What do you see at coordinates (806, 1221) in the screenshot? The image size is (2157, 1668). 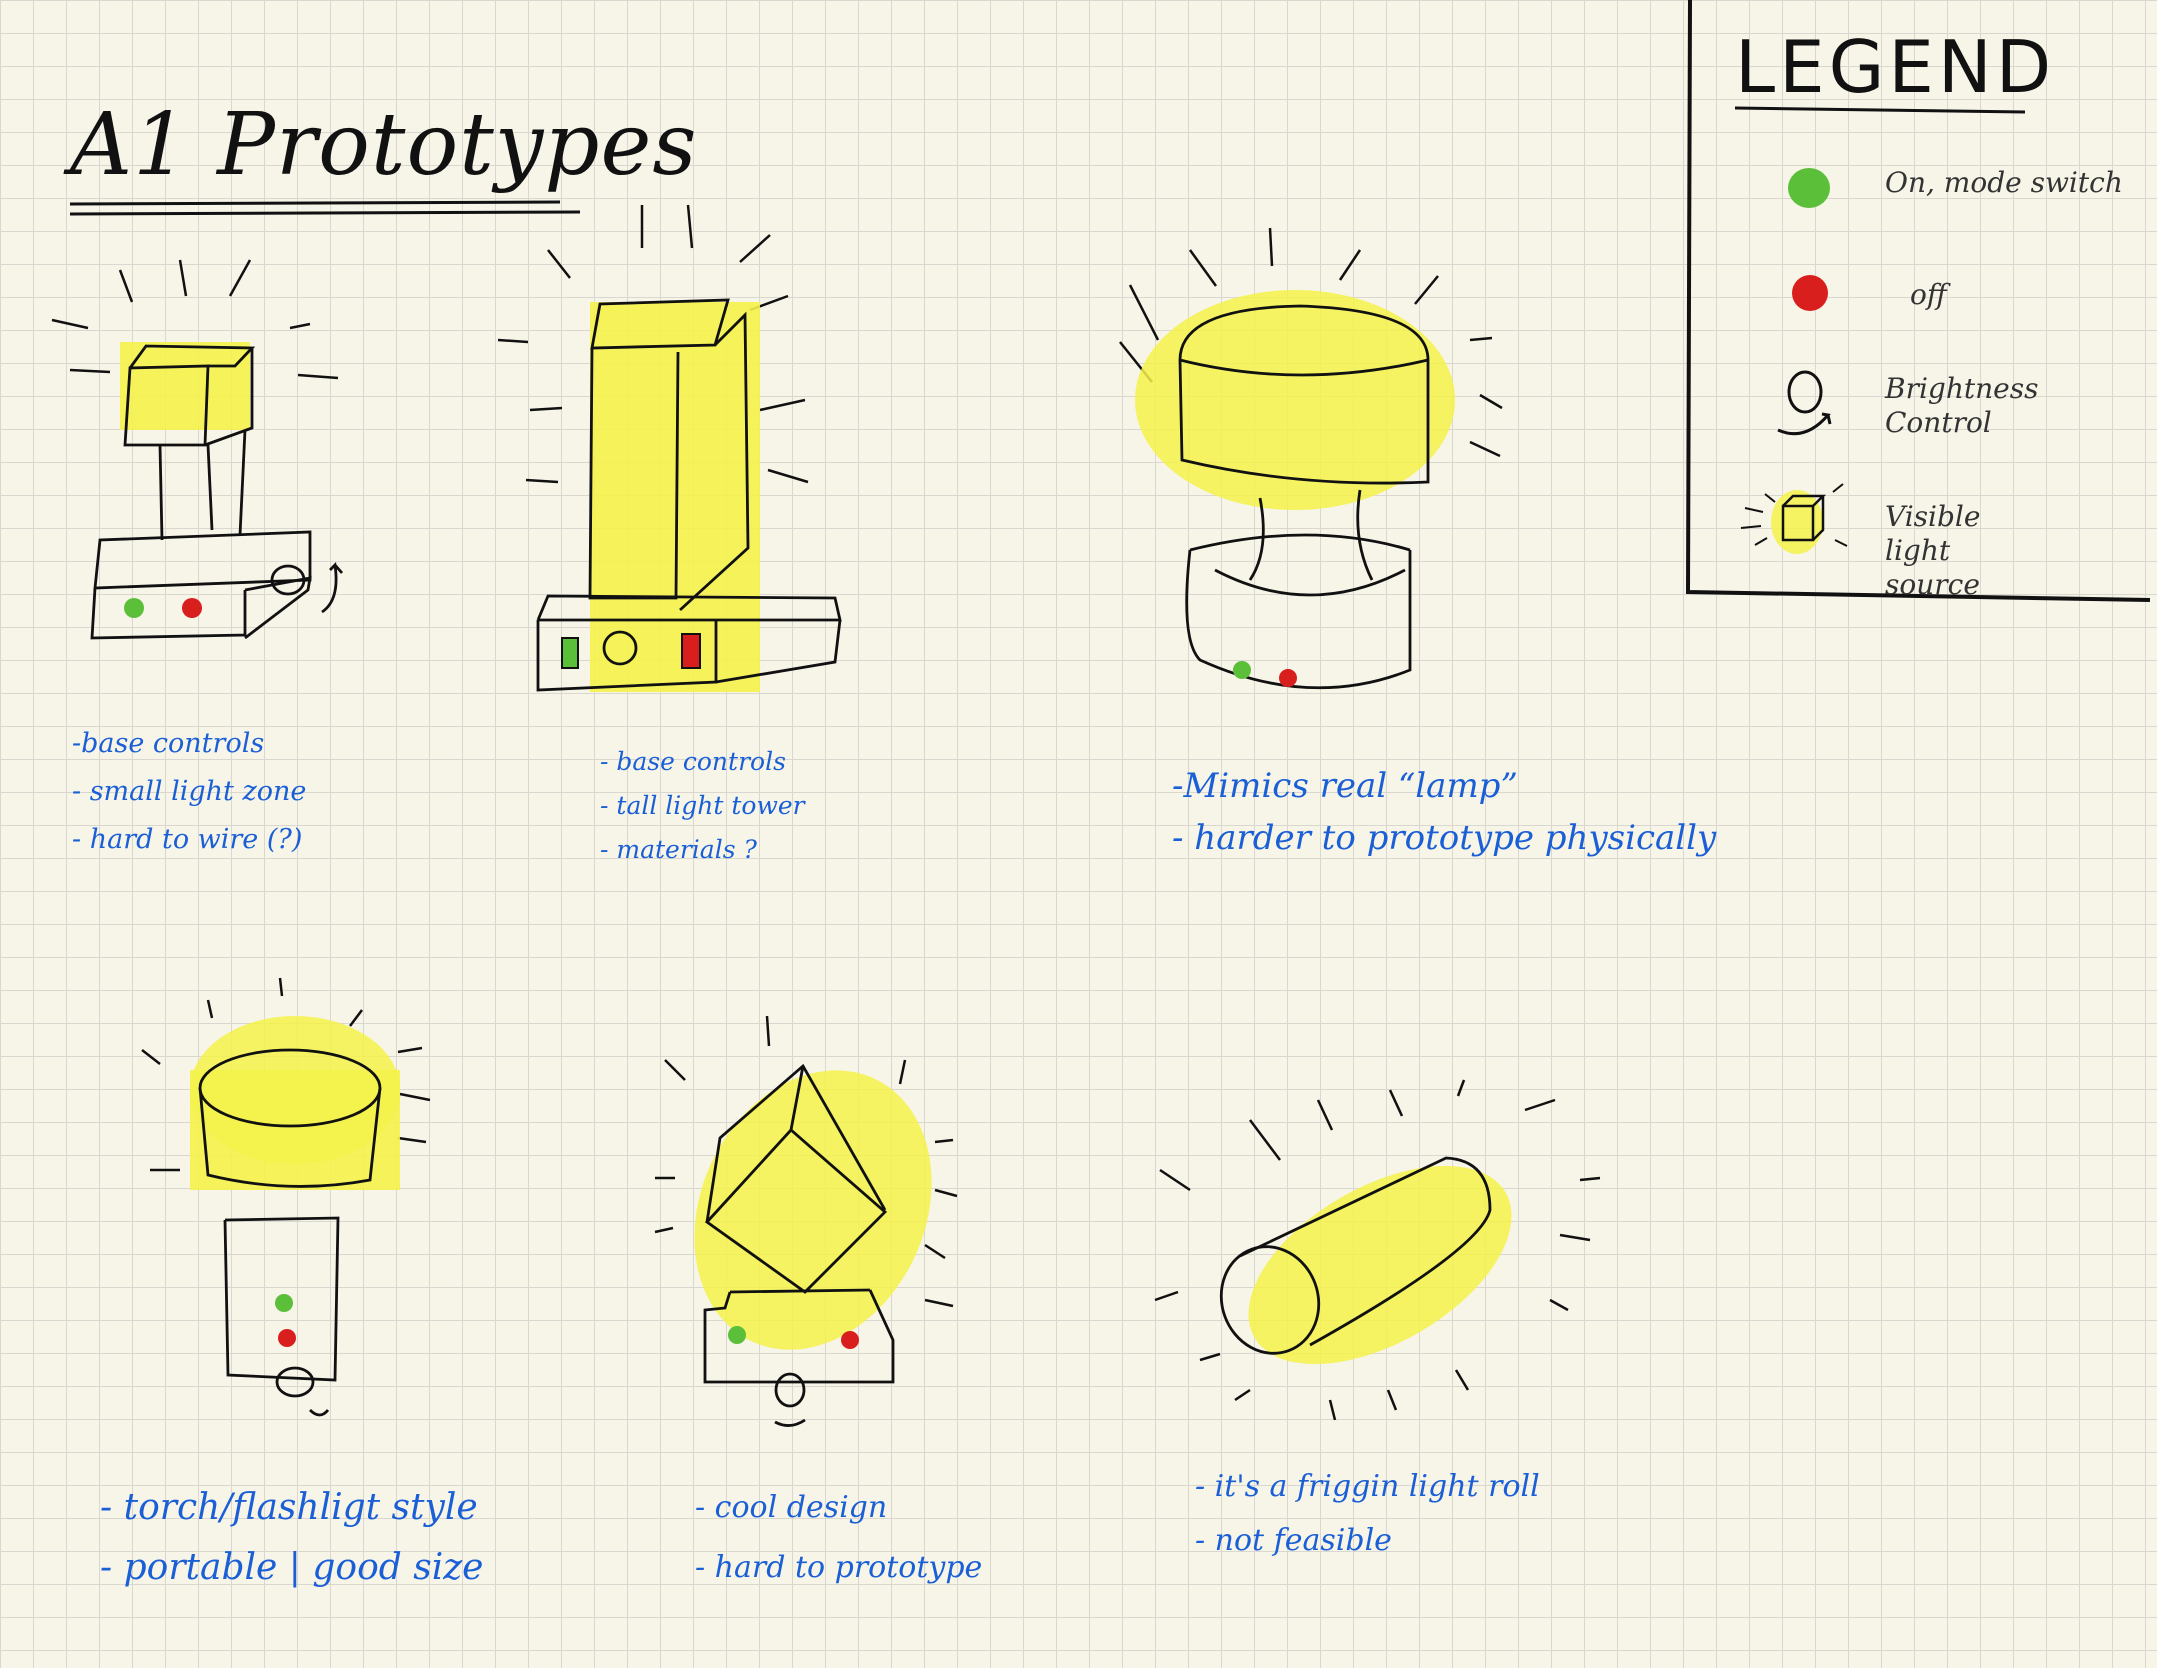 I see `prototype-5-sketch` at bounding box center [806, 1221].